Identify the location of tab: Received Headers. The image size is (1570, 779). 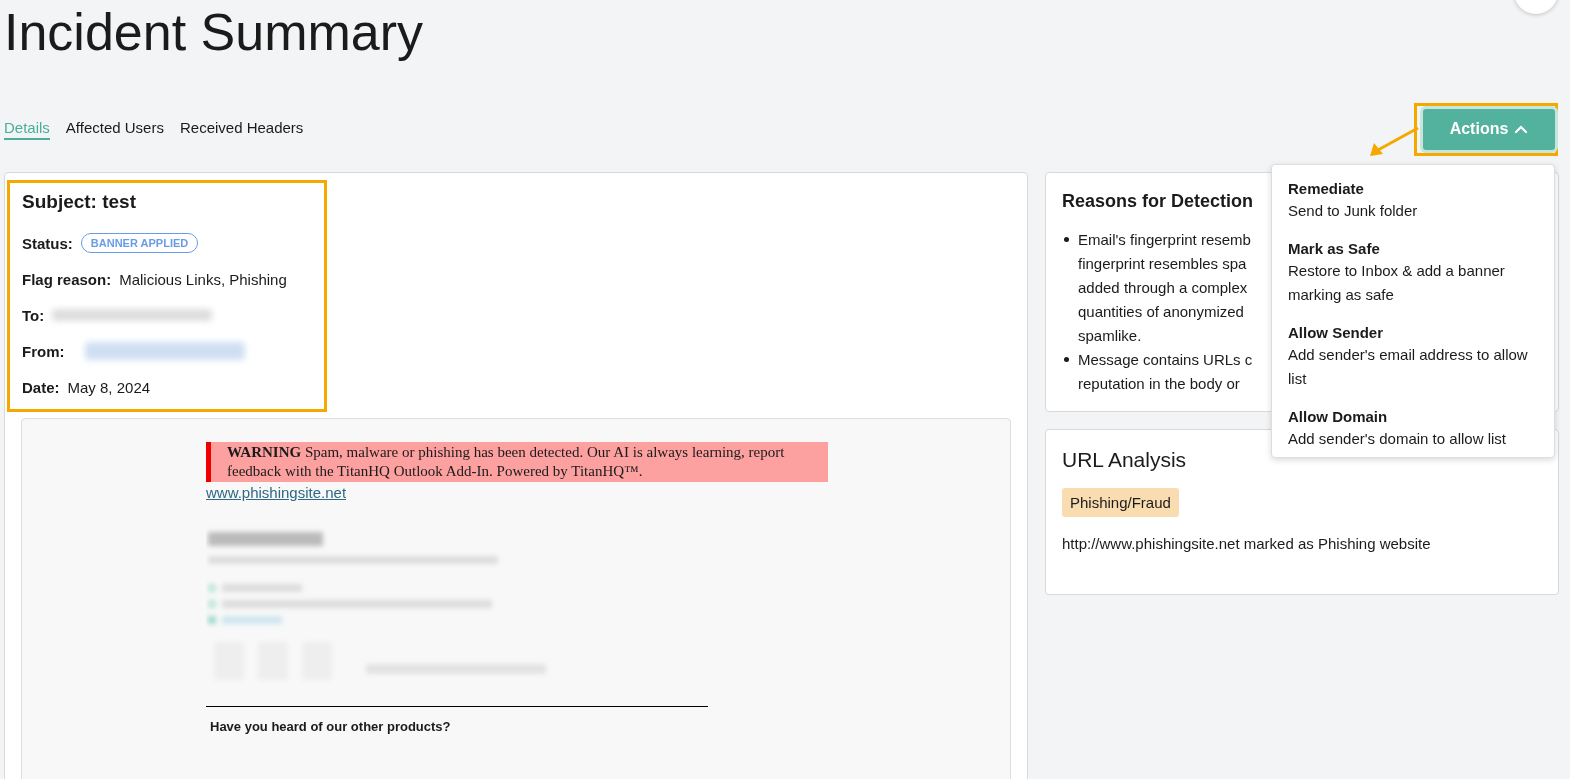
(241, 129).